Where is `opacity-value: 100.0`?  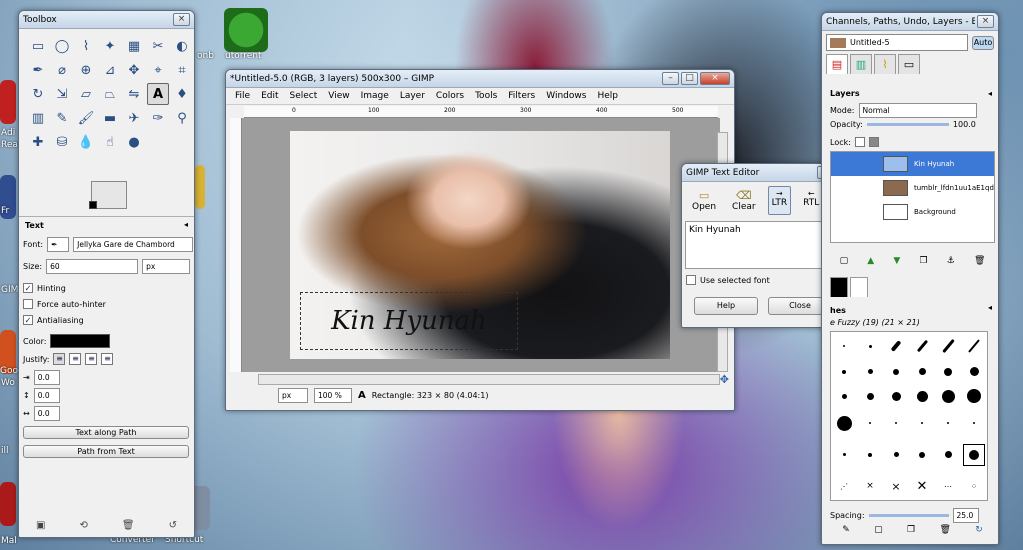 opacity-value: 100.0 is located at coordinates (964, 124).